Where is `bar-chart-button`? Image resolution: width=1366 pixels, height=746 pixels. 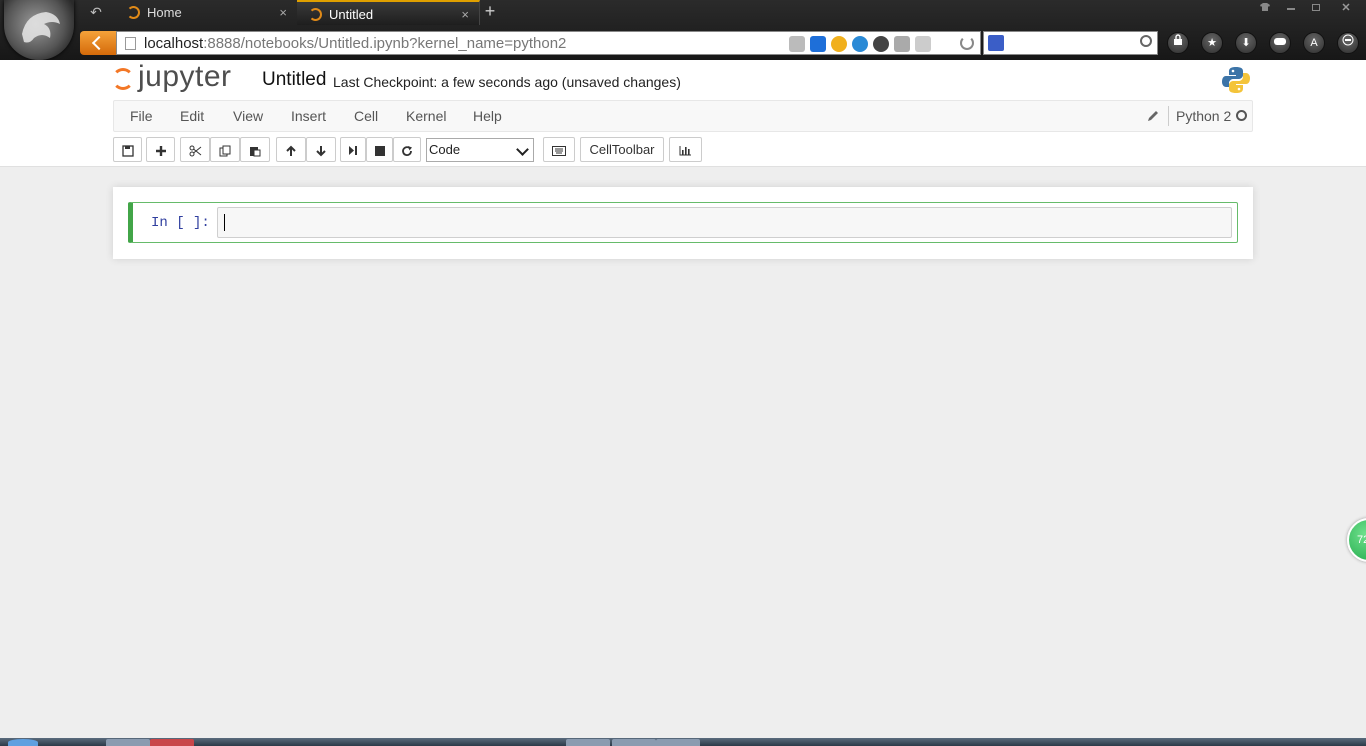 bar-chart-button is located at coordinates (685, 149).